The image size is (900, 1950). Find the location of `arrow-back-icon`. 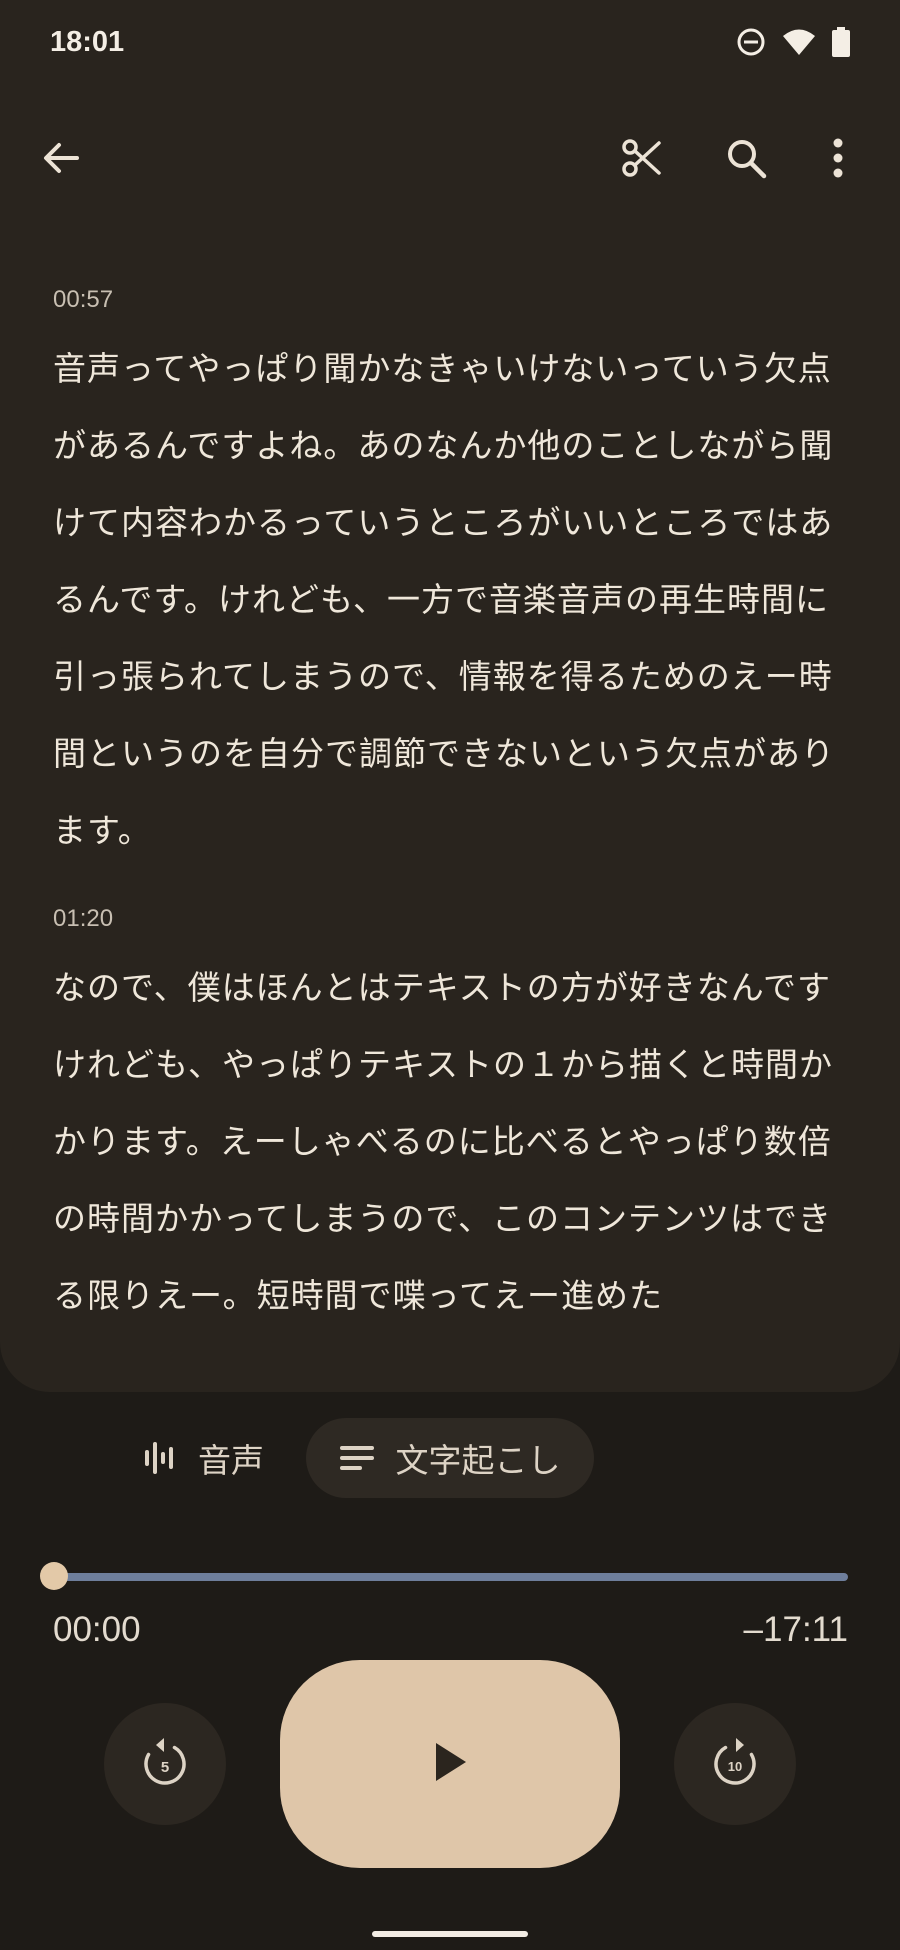

arrow-back-icon is located at coordinates (61, 160).